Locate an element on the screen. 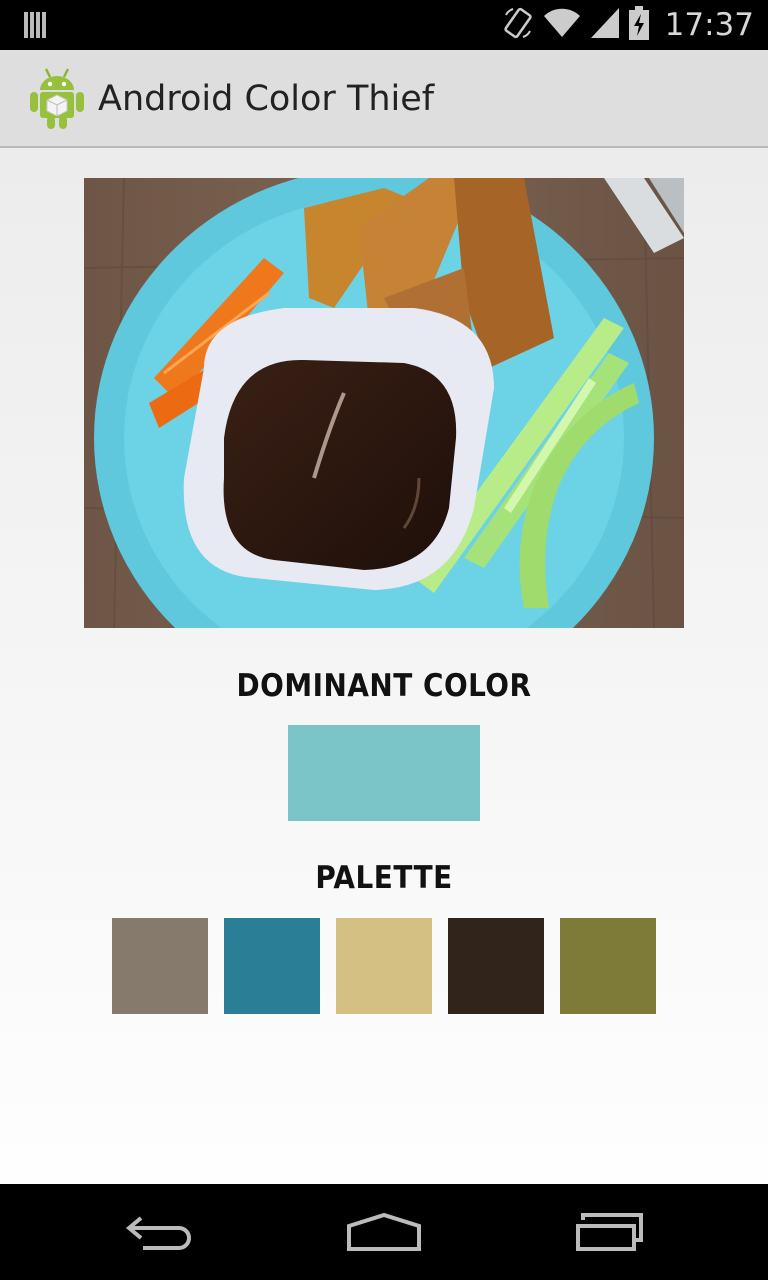 Image resolution: width=768 pixels, height=1280 pixels. rotation-lock-icon is located at coordinates (518, 25).